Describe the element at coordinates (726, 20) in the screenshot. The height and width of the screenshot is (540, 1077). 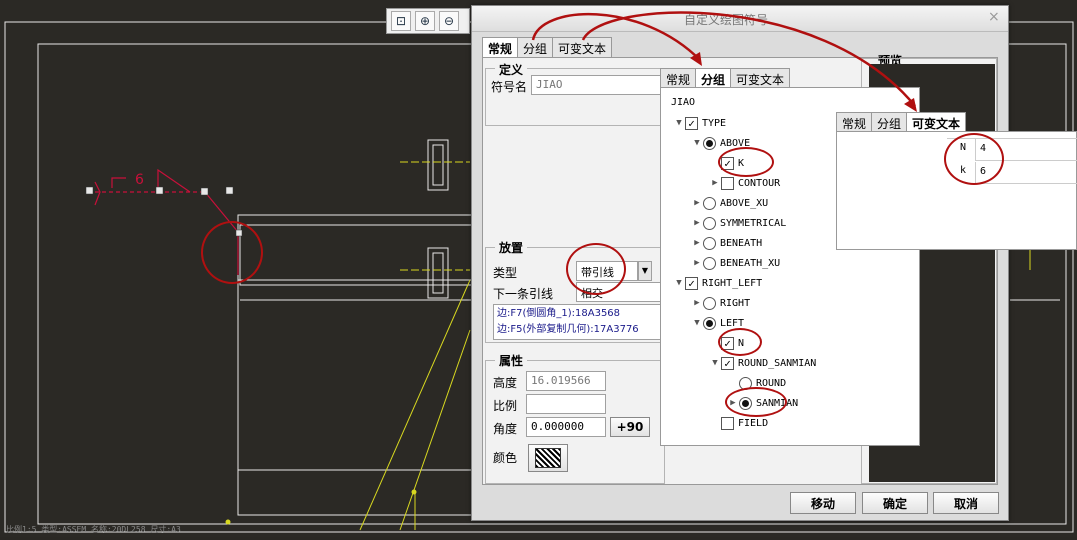
I see `dialog-title: 自定义绘图符号` at that location.